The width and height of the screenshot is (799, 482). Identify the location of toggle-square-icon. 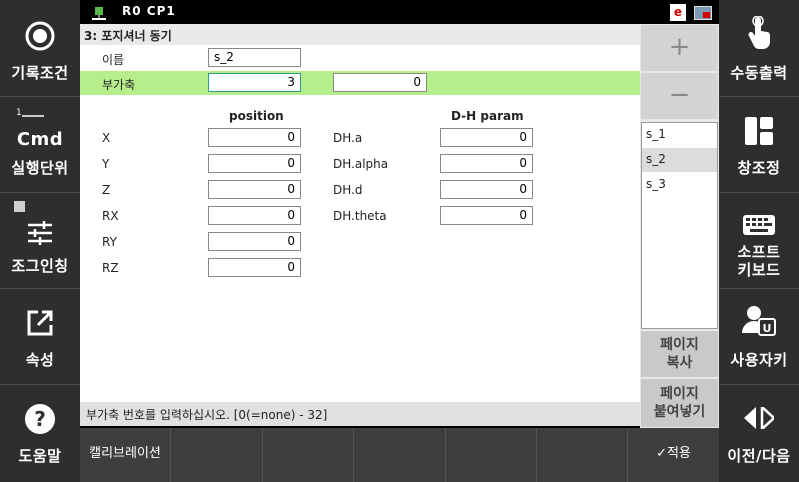
(19, 206).